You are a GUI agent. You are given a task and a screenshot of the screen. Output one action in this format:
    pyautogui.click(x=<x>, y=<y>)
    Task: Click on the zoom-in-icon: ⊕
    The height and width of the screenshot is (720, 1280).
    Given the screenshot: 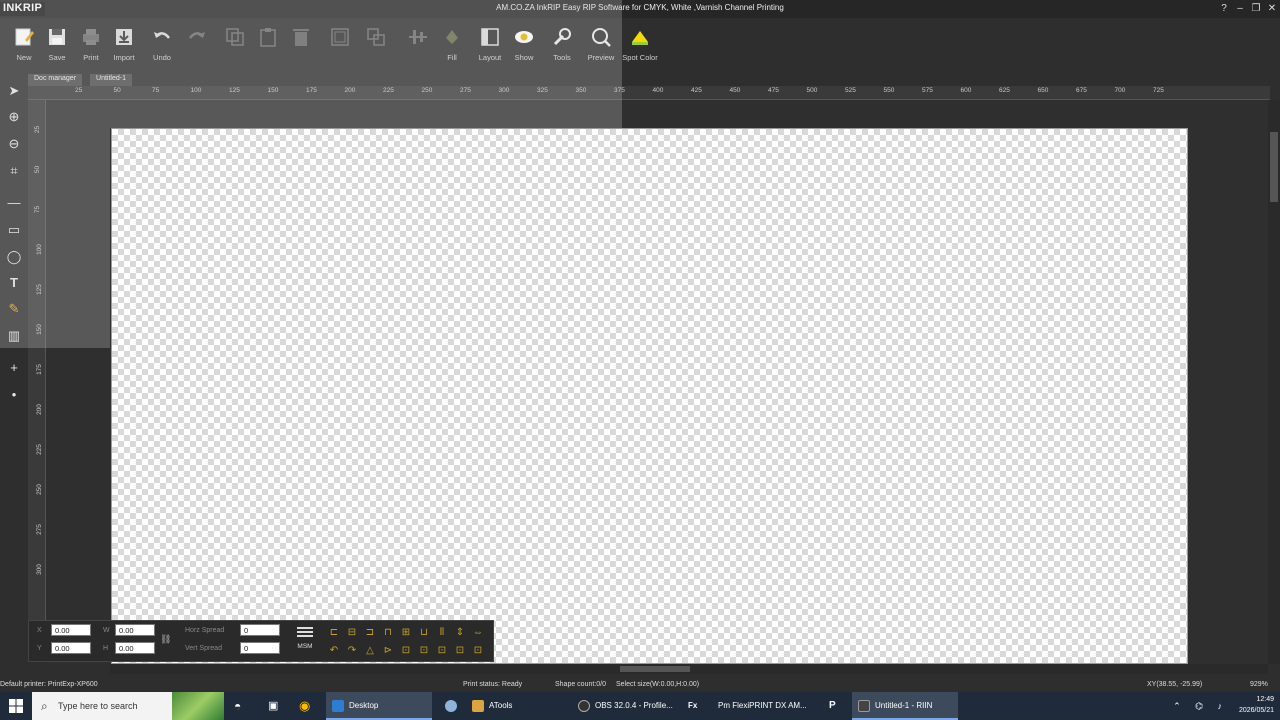 What is the action you would take?
    pyautogui.click(x=14, y=117)
    